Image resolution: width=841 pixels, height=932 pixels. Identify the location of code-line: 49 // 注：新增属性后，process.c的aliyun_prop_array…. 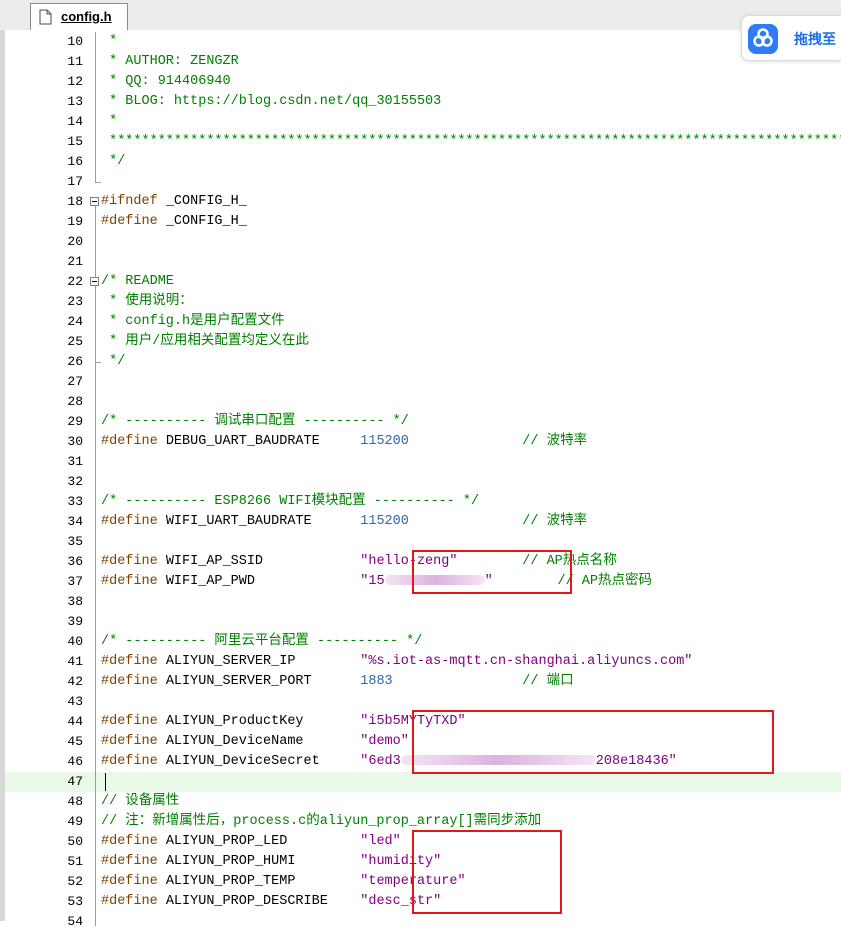
(423, 822).